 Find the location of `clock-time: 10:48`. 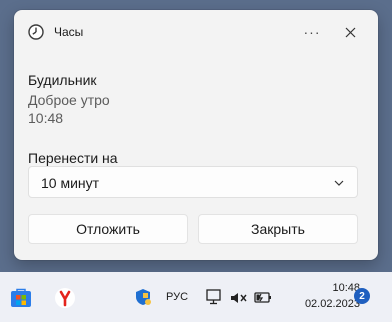

clock-time: 10:48 is located at coordinates (330, 288).